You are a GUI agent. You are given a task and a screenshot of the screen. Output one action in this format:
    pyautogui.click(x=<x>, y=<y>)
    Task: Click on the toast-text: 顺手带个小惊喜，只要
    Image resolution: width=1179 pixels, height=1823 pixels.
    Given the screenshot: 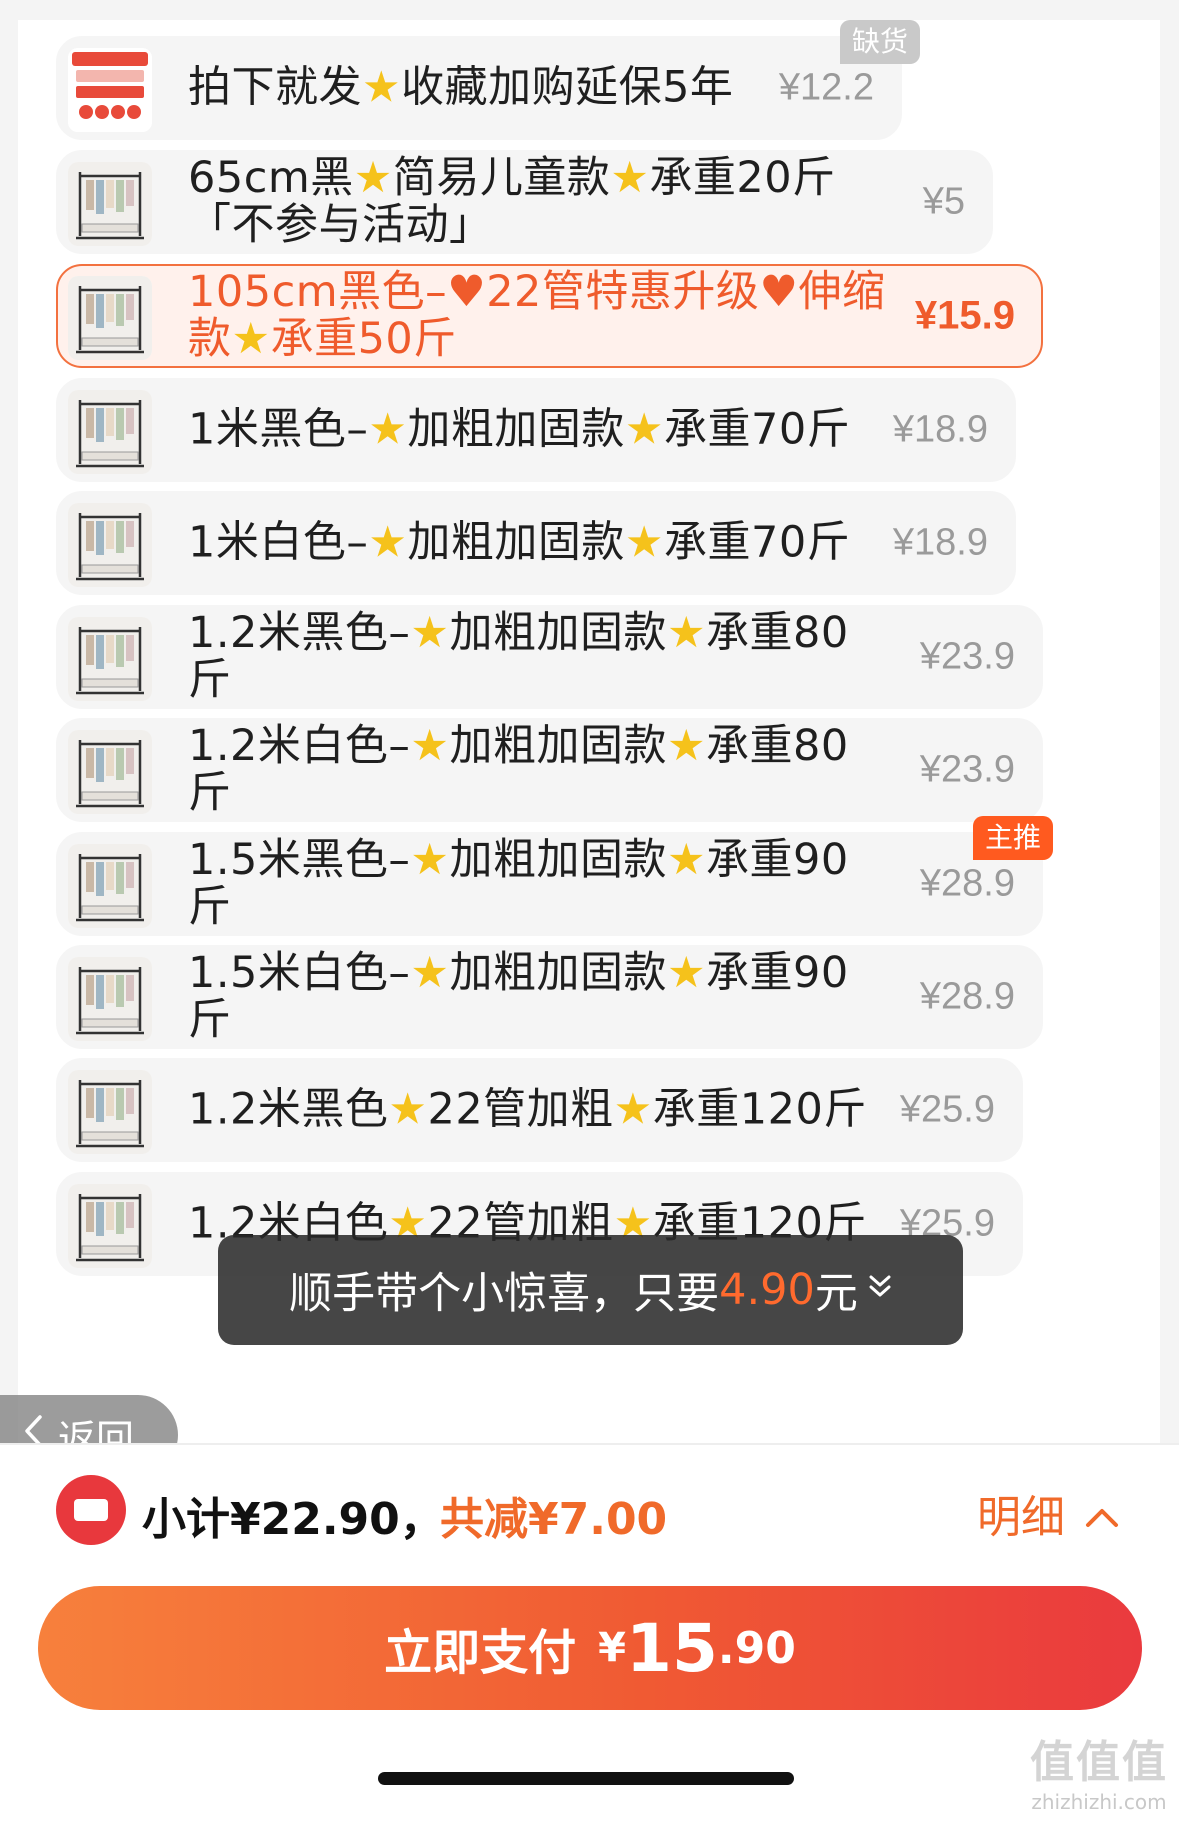 What is the action you would take?
    pyautogui.click(x=504, y=1294)
    